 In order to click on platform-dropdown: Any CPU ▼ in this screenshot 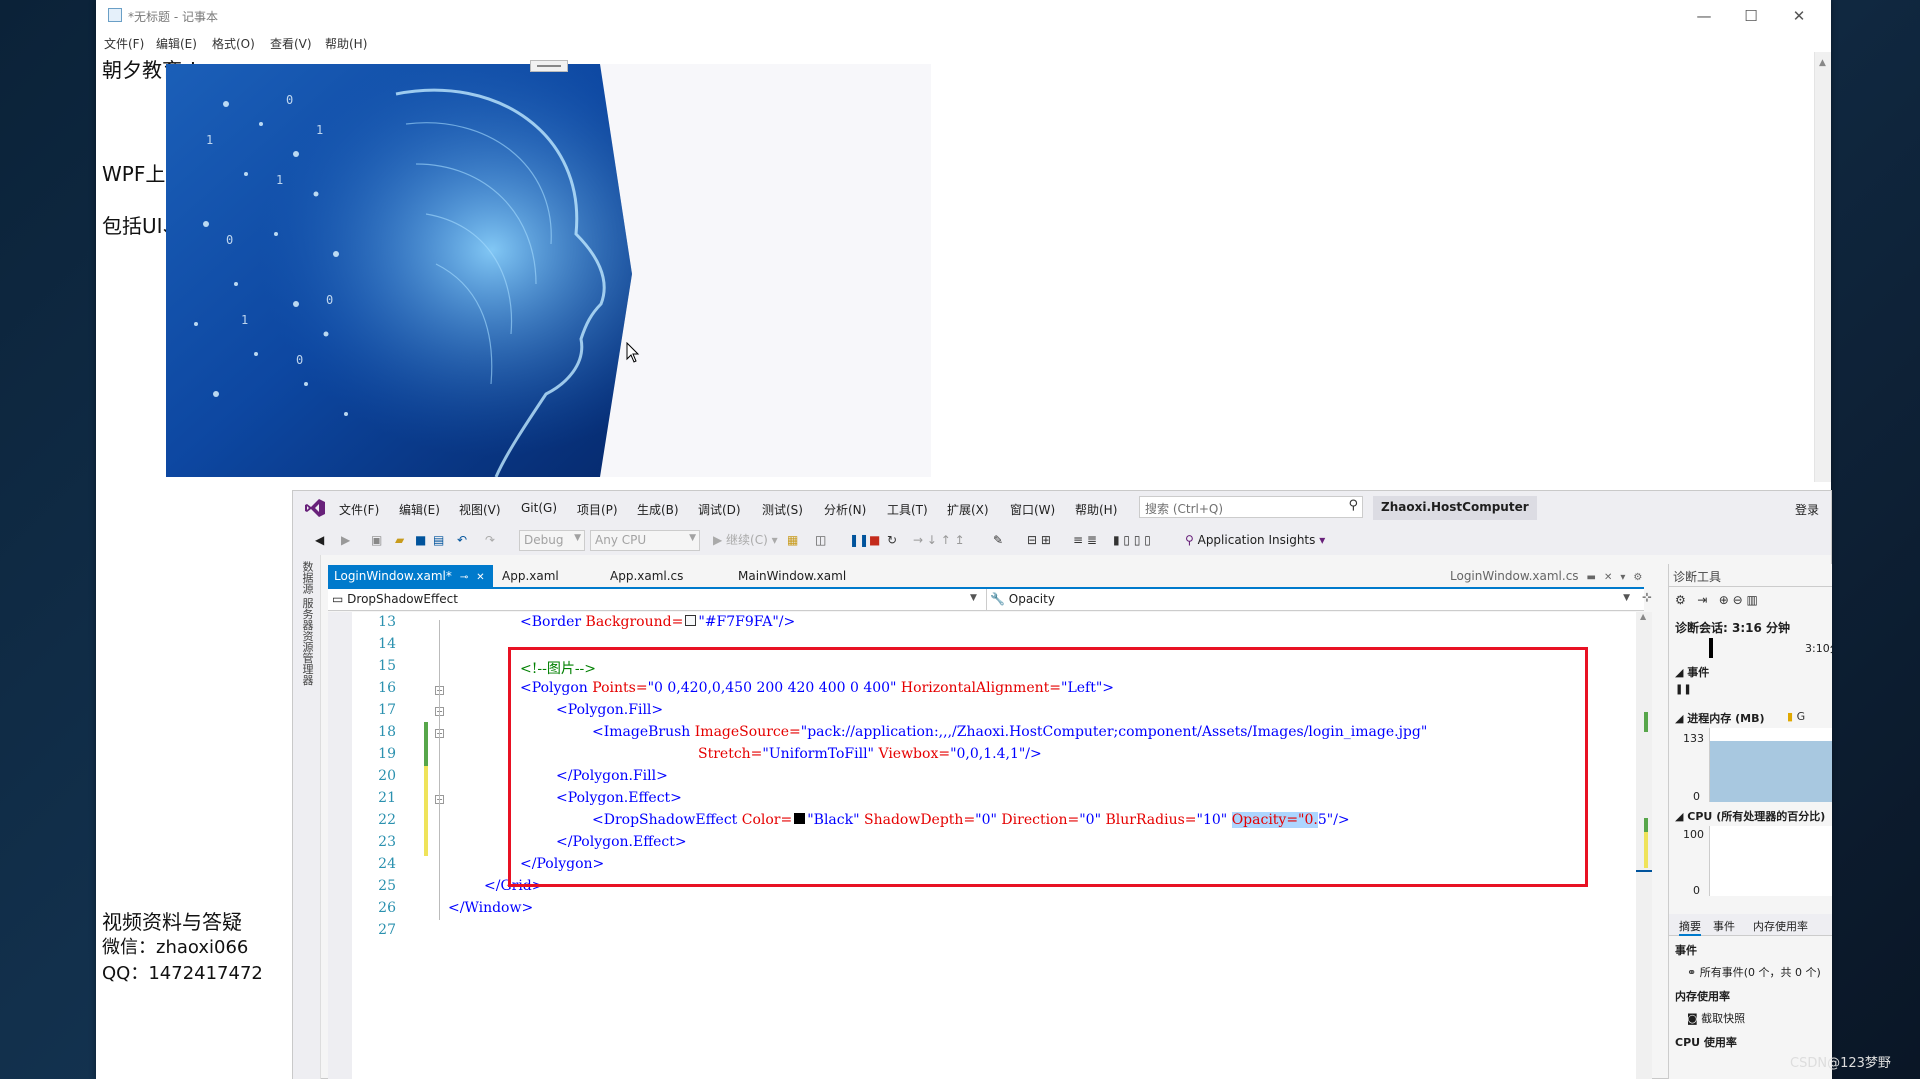, I will do `click(645, 540)`.